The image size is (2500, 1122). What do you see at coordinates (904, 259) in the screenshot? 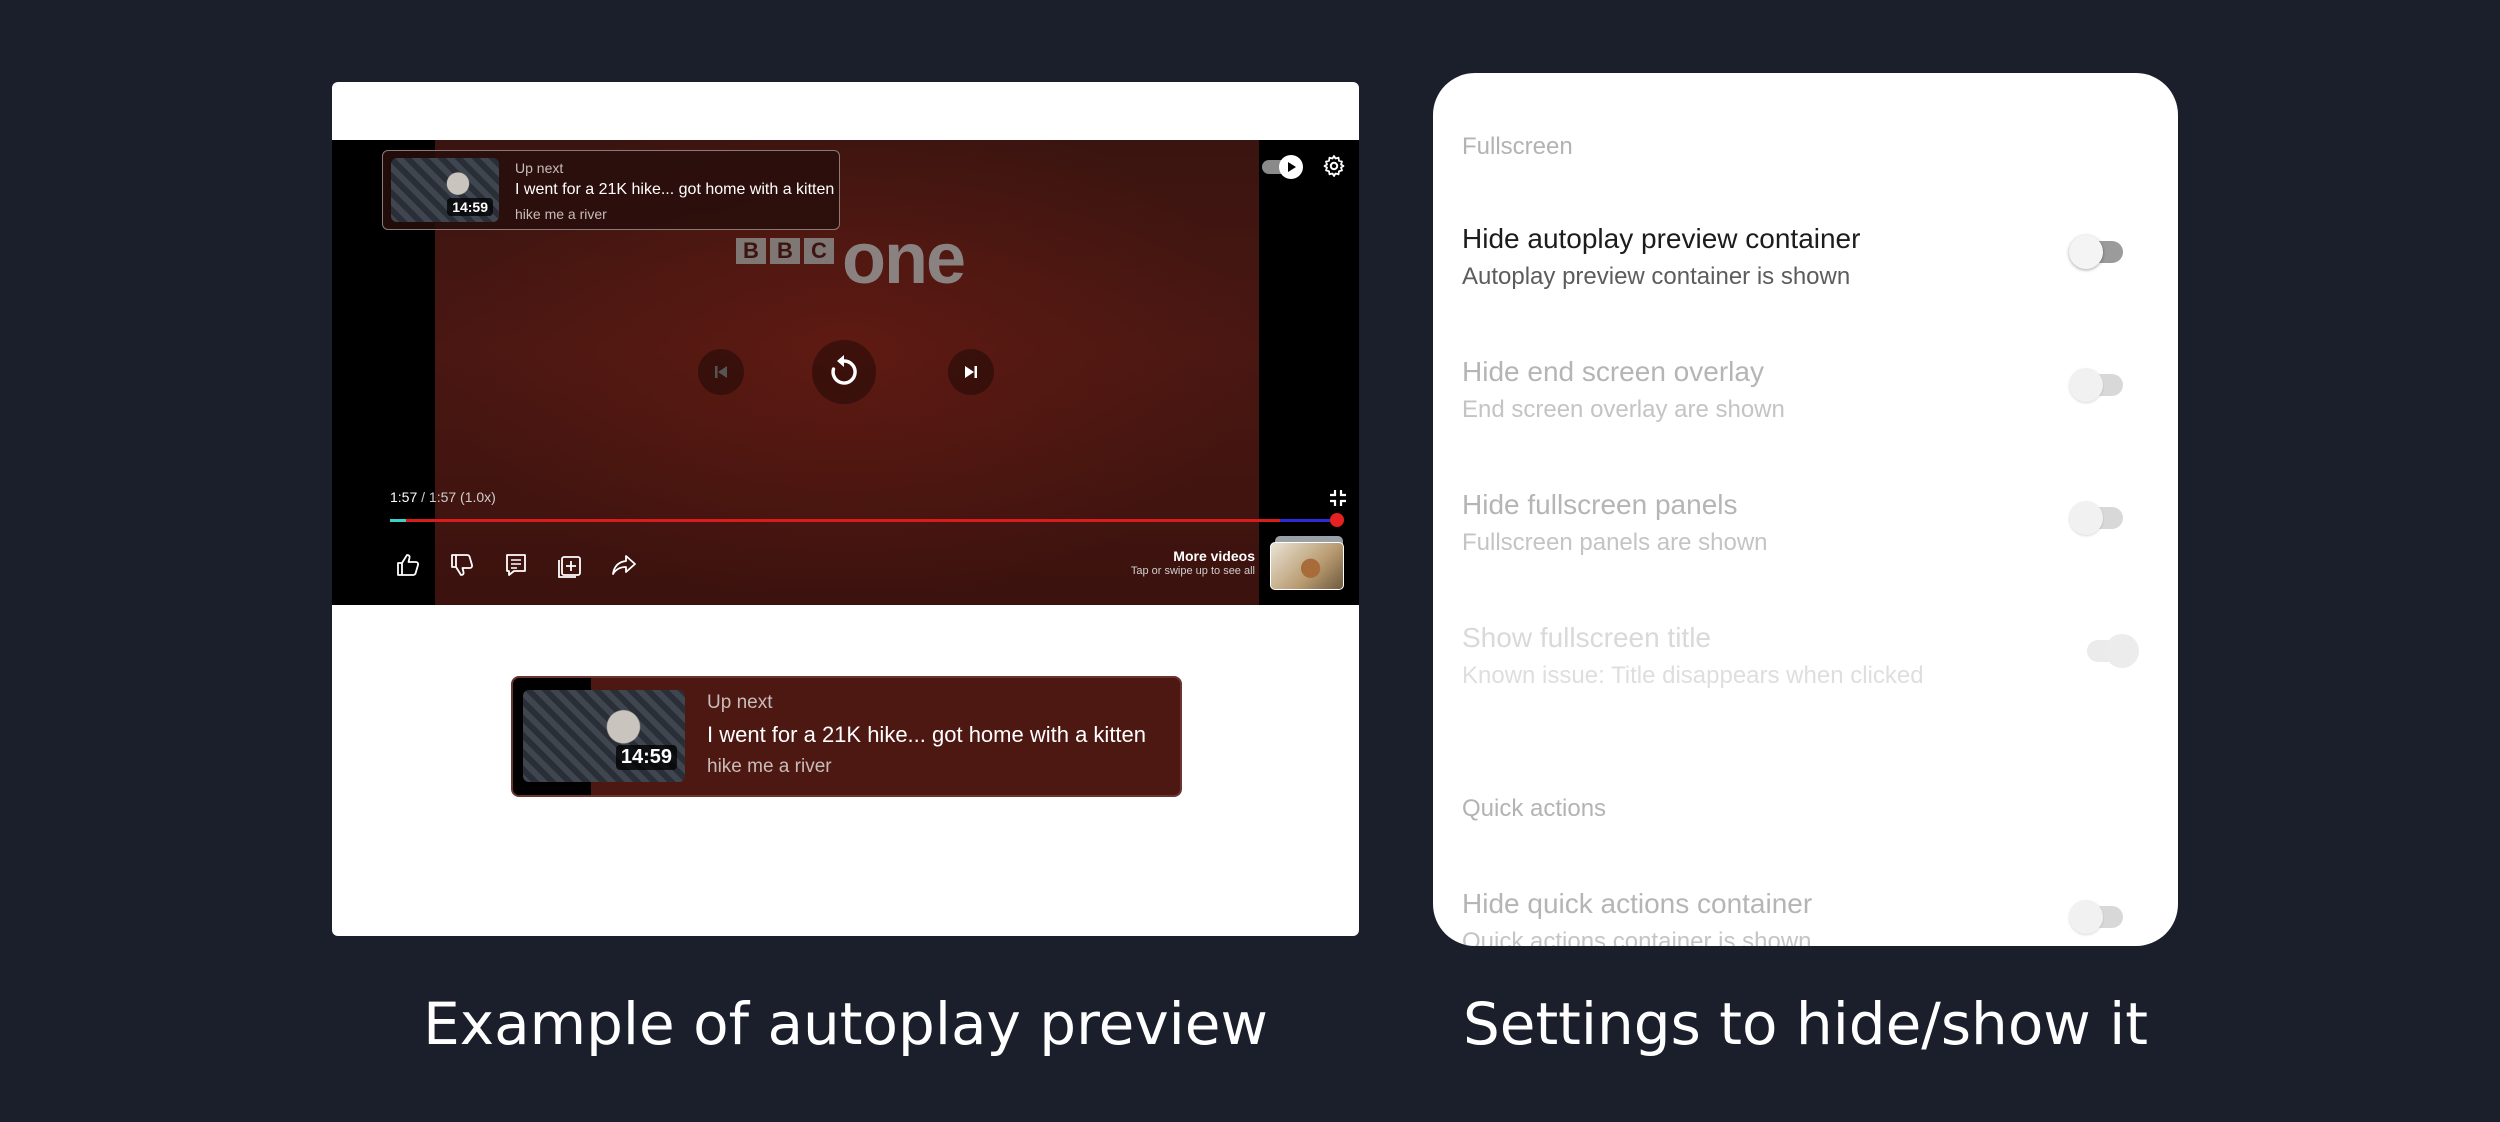
I see `channel-logo-one: one` at bounding box center [904, 259].